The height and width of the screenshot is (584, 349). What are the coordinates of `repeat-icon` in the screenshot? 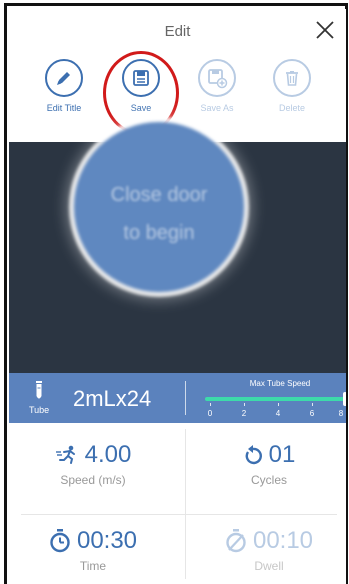 It's located at (253, 455).